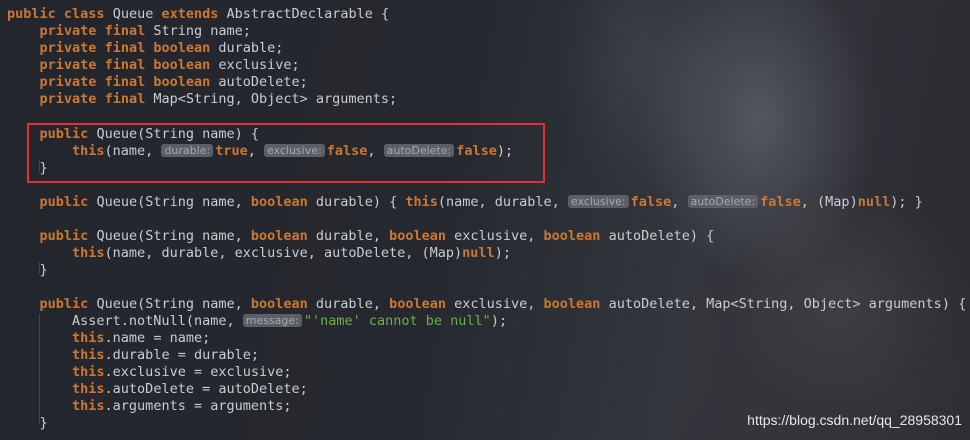  Describe the element at coordinates (182, 372) in the screenshot. I see `code-line: this.exclusive = exclusive;` at that location.